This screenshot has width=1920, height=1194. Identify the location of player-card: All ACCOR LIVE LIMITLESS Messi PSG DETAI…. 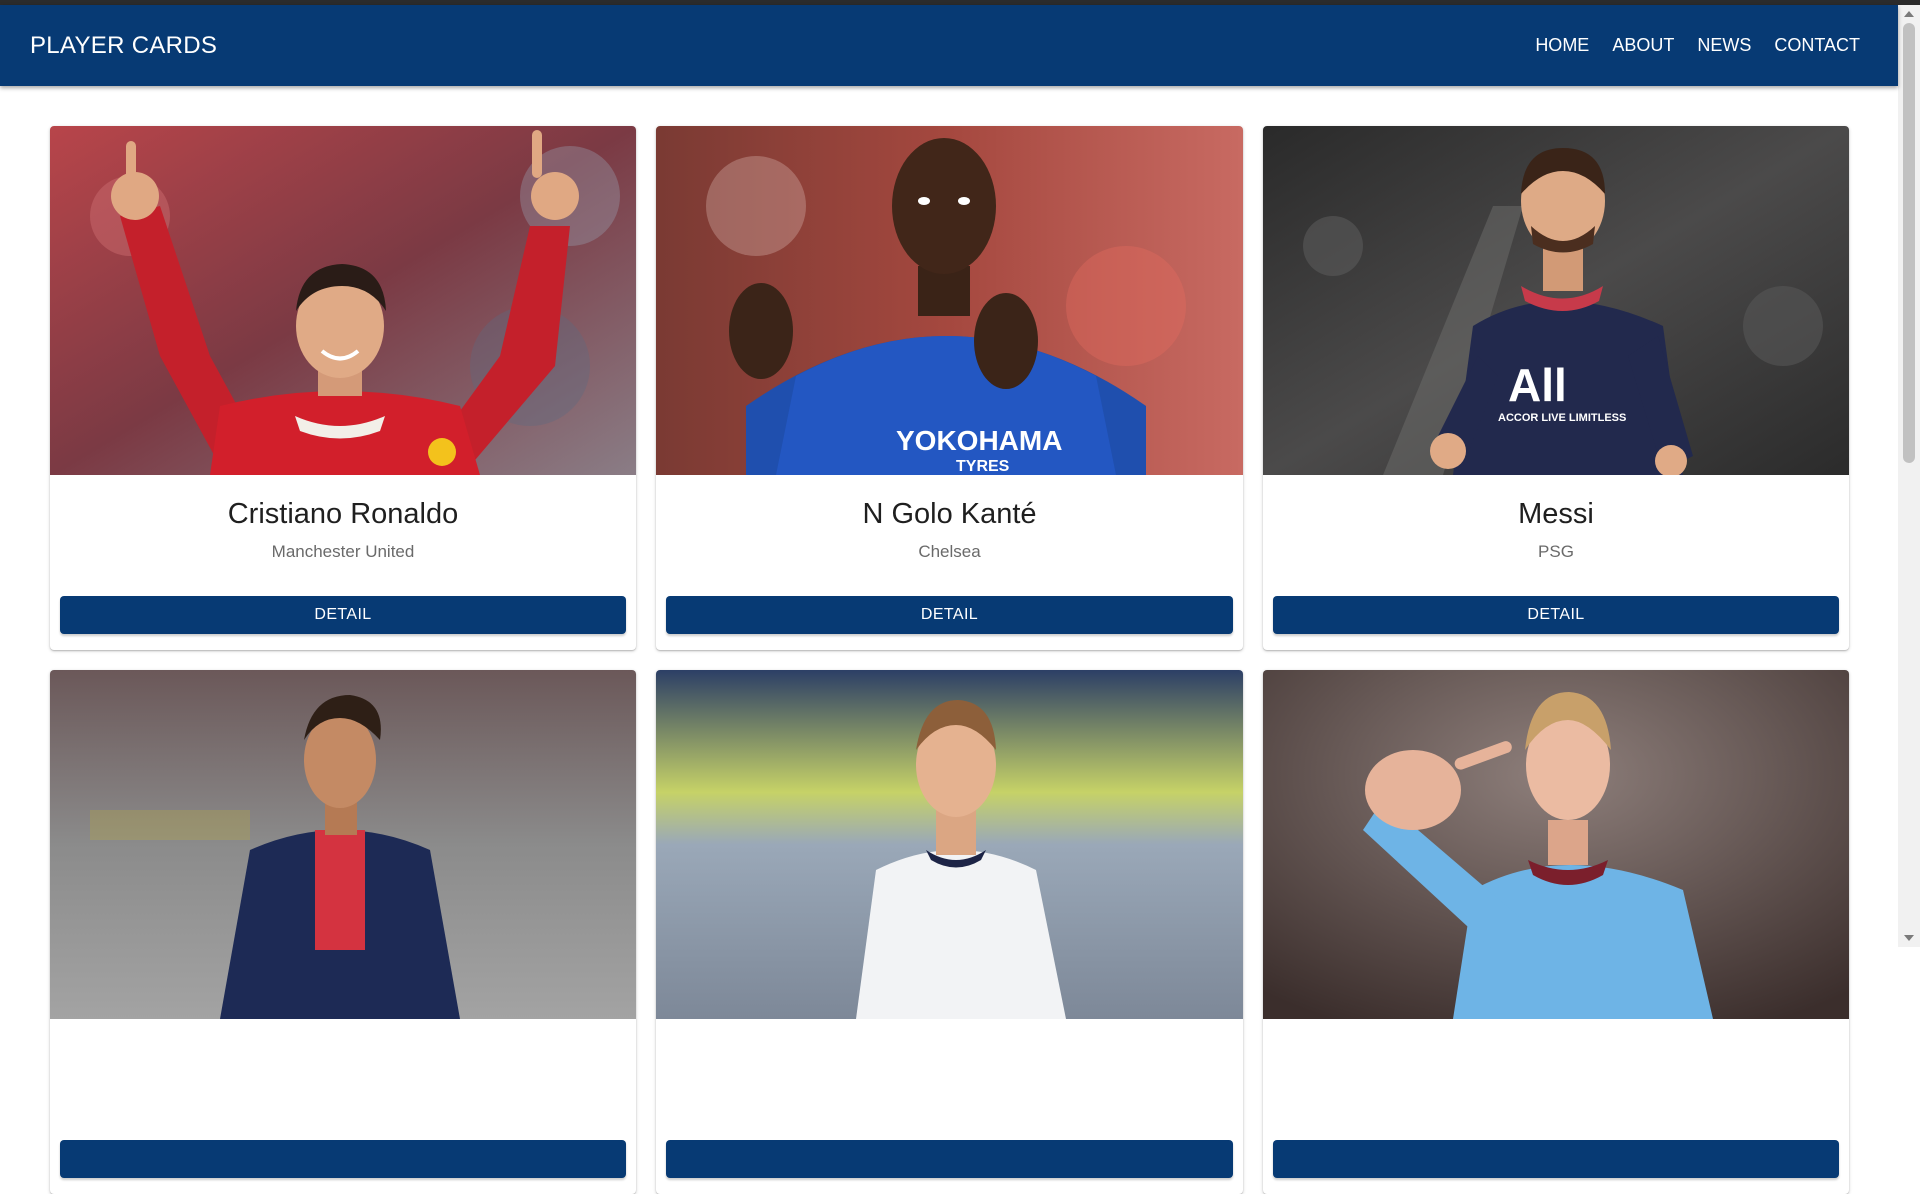
(1556, 388).